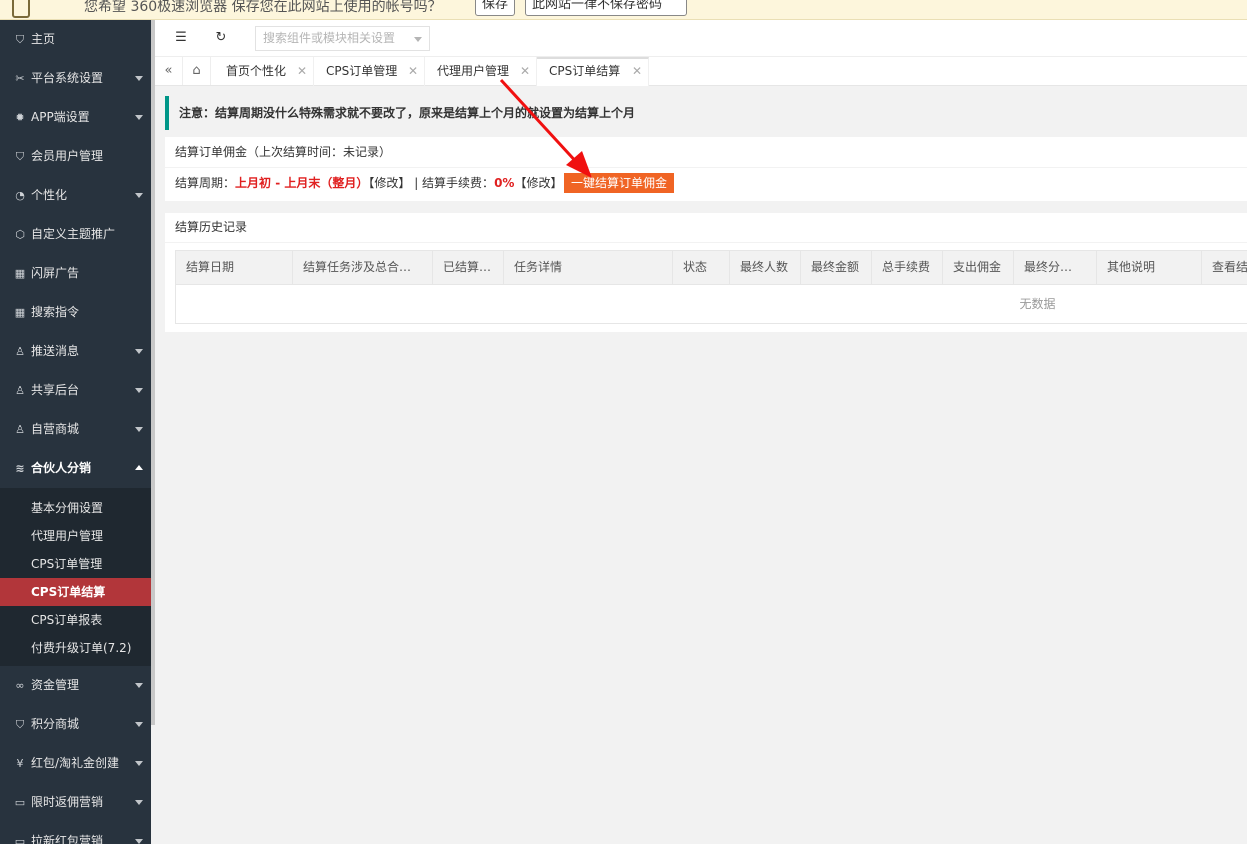 Image resolution: width=1247 pixels, height=844 pixels. I want to click on sidebar-item-push: ♙ 推送消息, so click(75, 351).